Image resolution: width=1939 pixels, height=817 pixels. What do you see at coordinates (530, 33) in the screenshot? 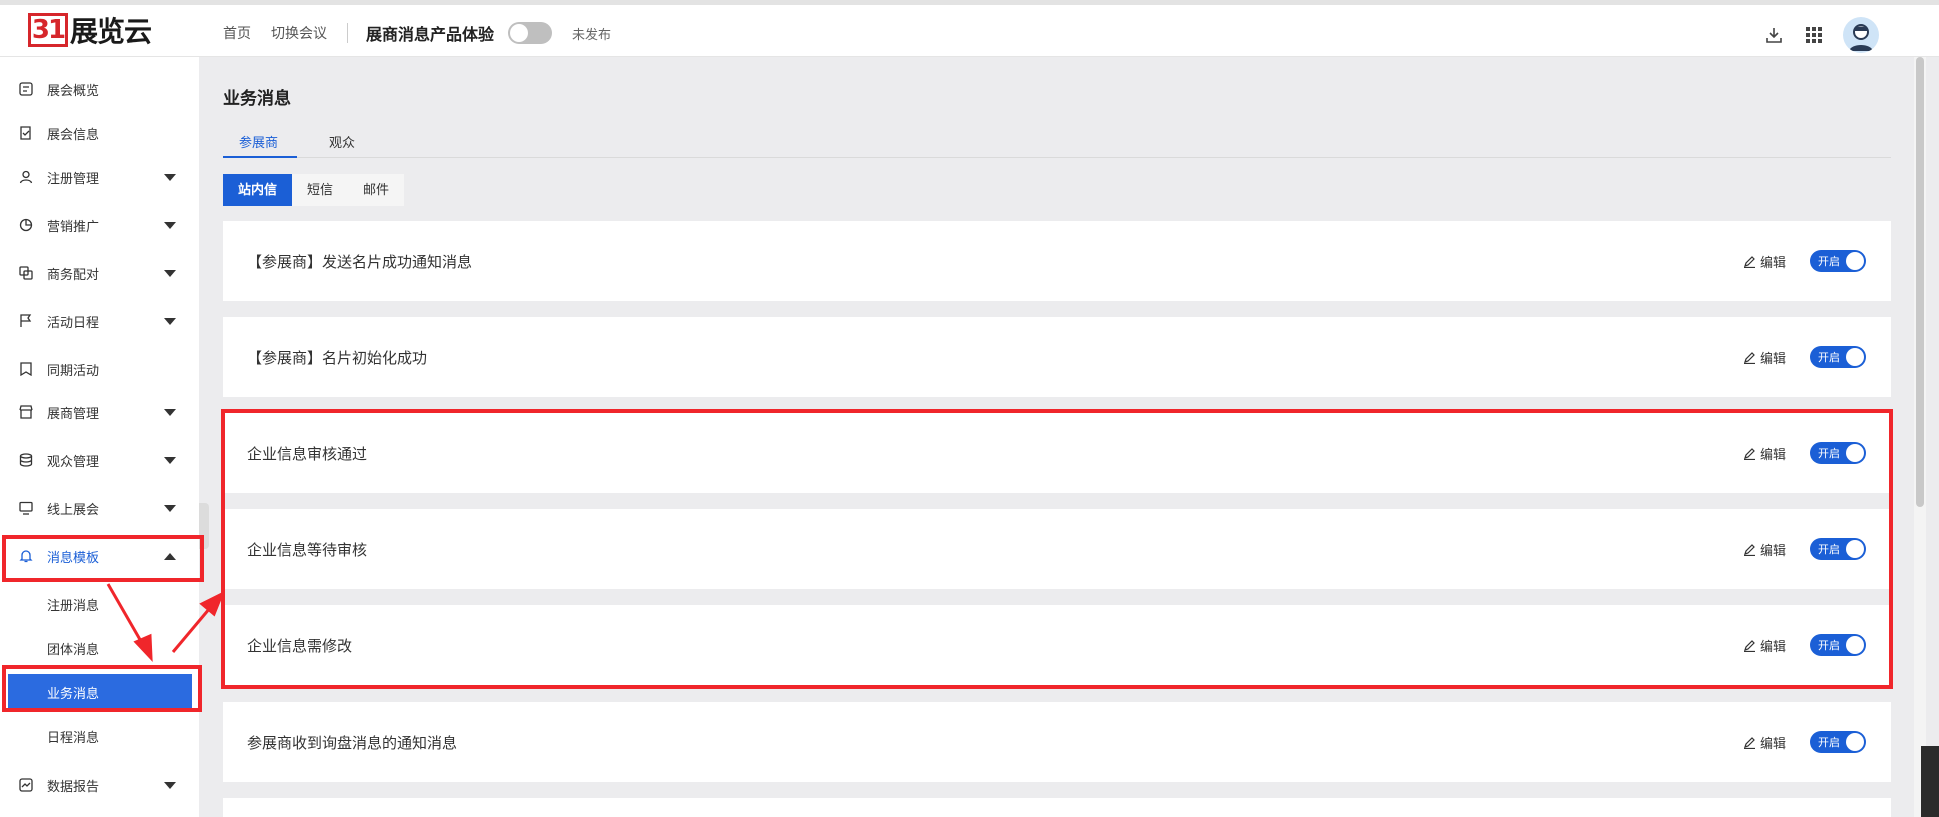
I see `publish-toggle` at bounding box center [530, 33].